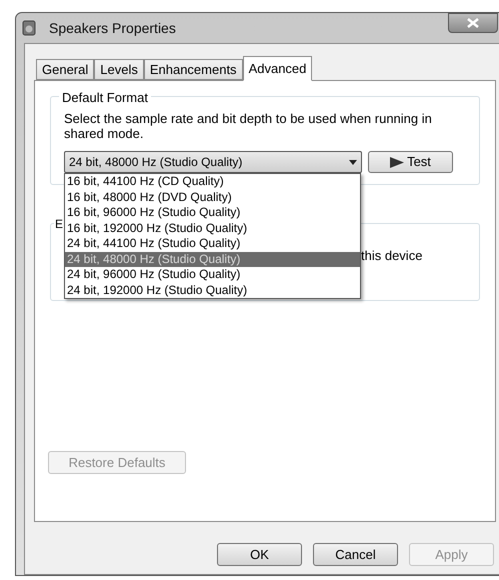 The width and height of the screenshot is (499, 580). I want to click on option-text: this device, so click(391, 256).